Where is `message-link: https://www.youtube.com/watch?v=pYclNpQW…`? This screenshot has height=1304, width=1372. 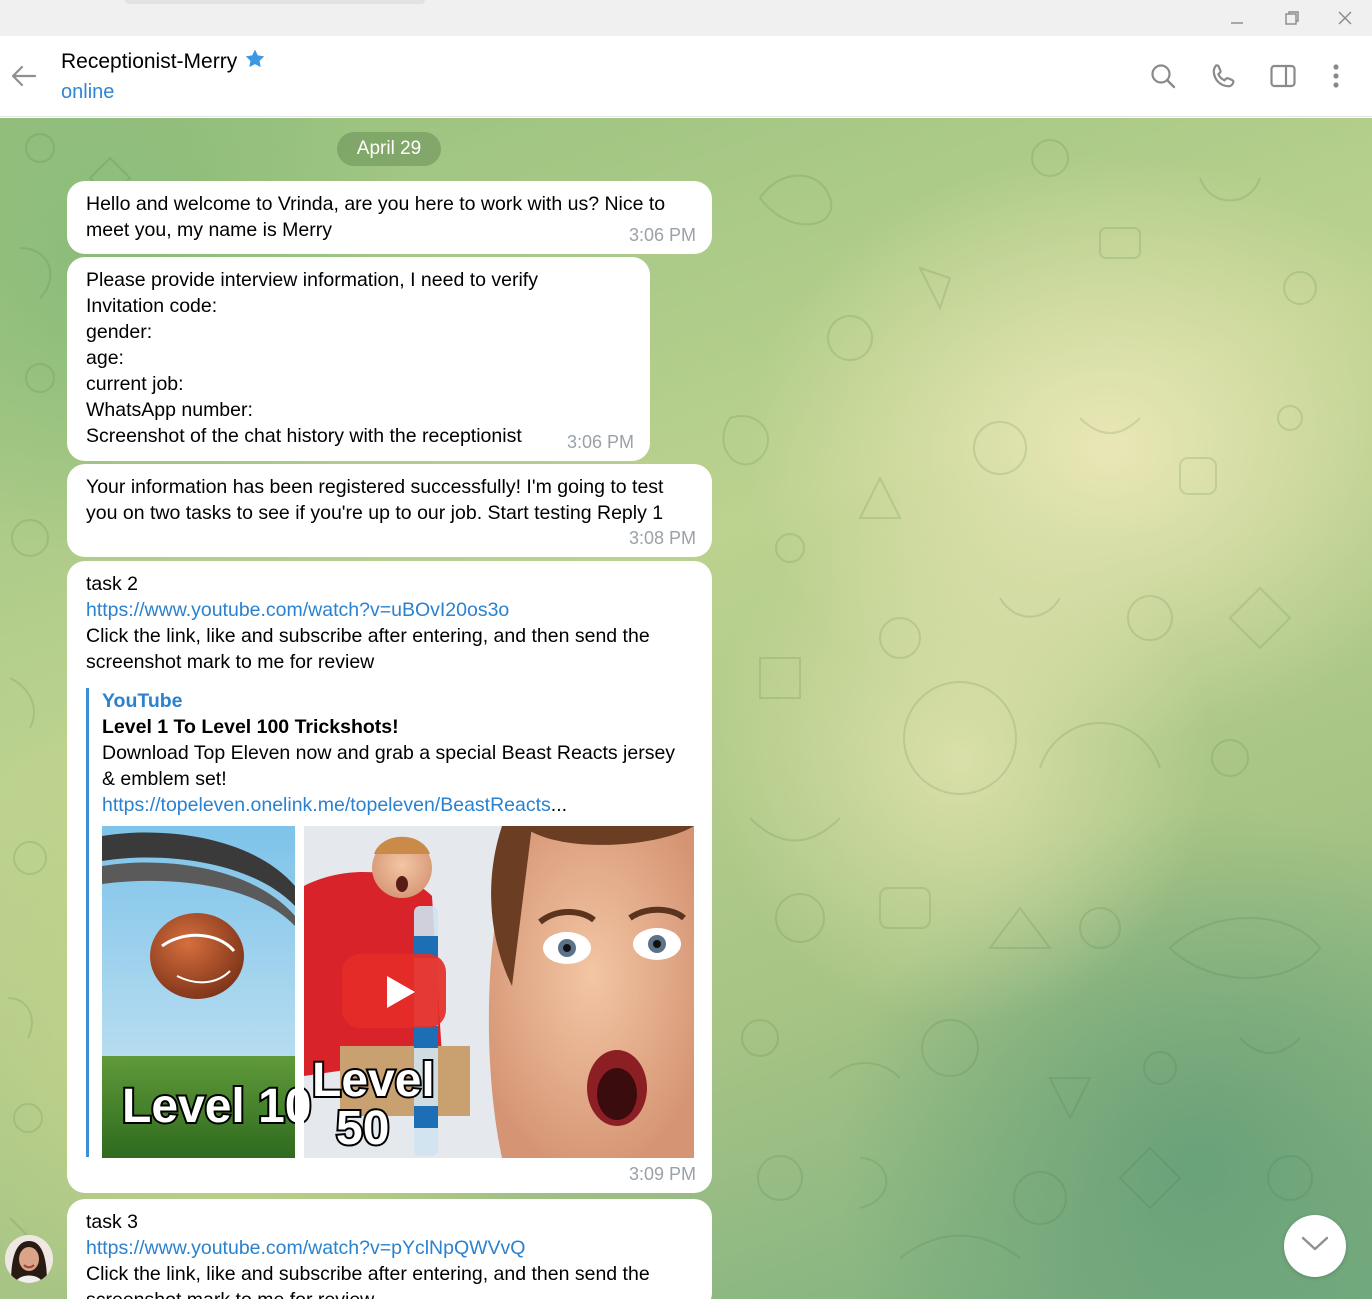 message-link: https://www.youtube.com/watch?v=pYclNpQW… is located at coordinates (389, 1248).